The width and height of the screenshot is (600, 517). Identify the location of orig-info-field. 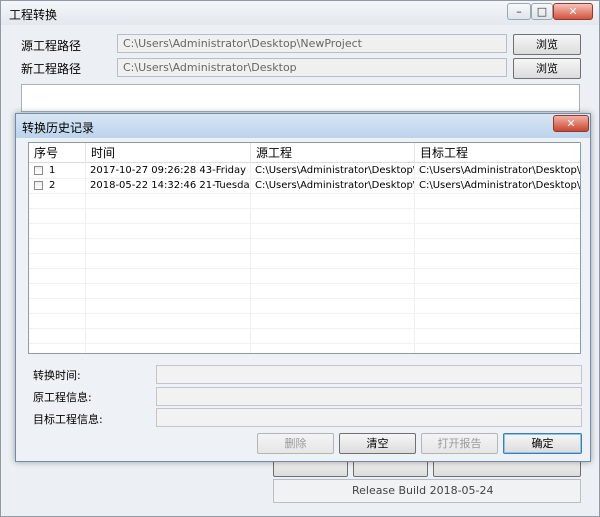
(369, 396).